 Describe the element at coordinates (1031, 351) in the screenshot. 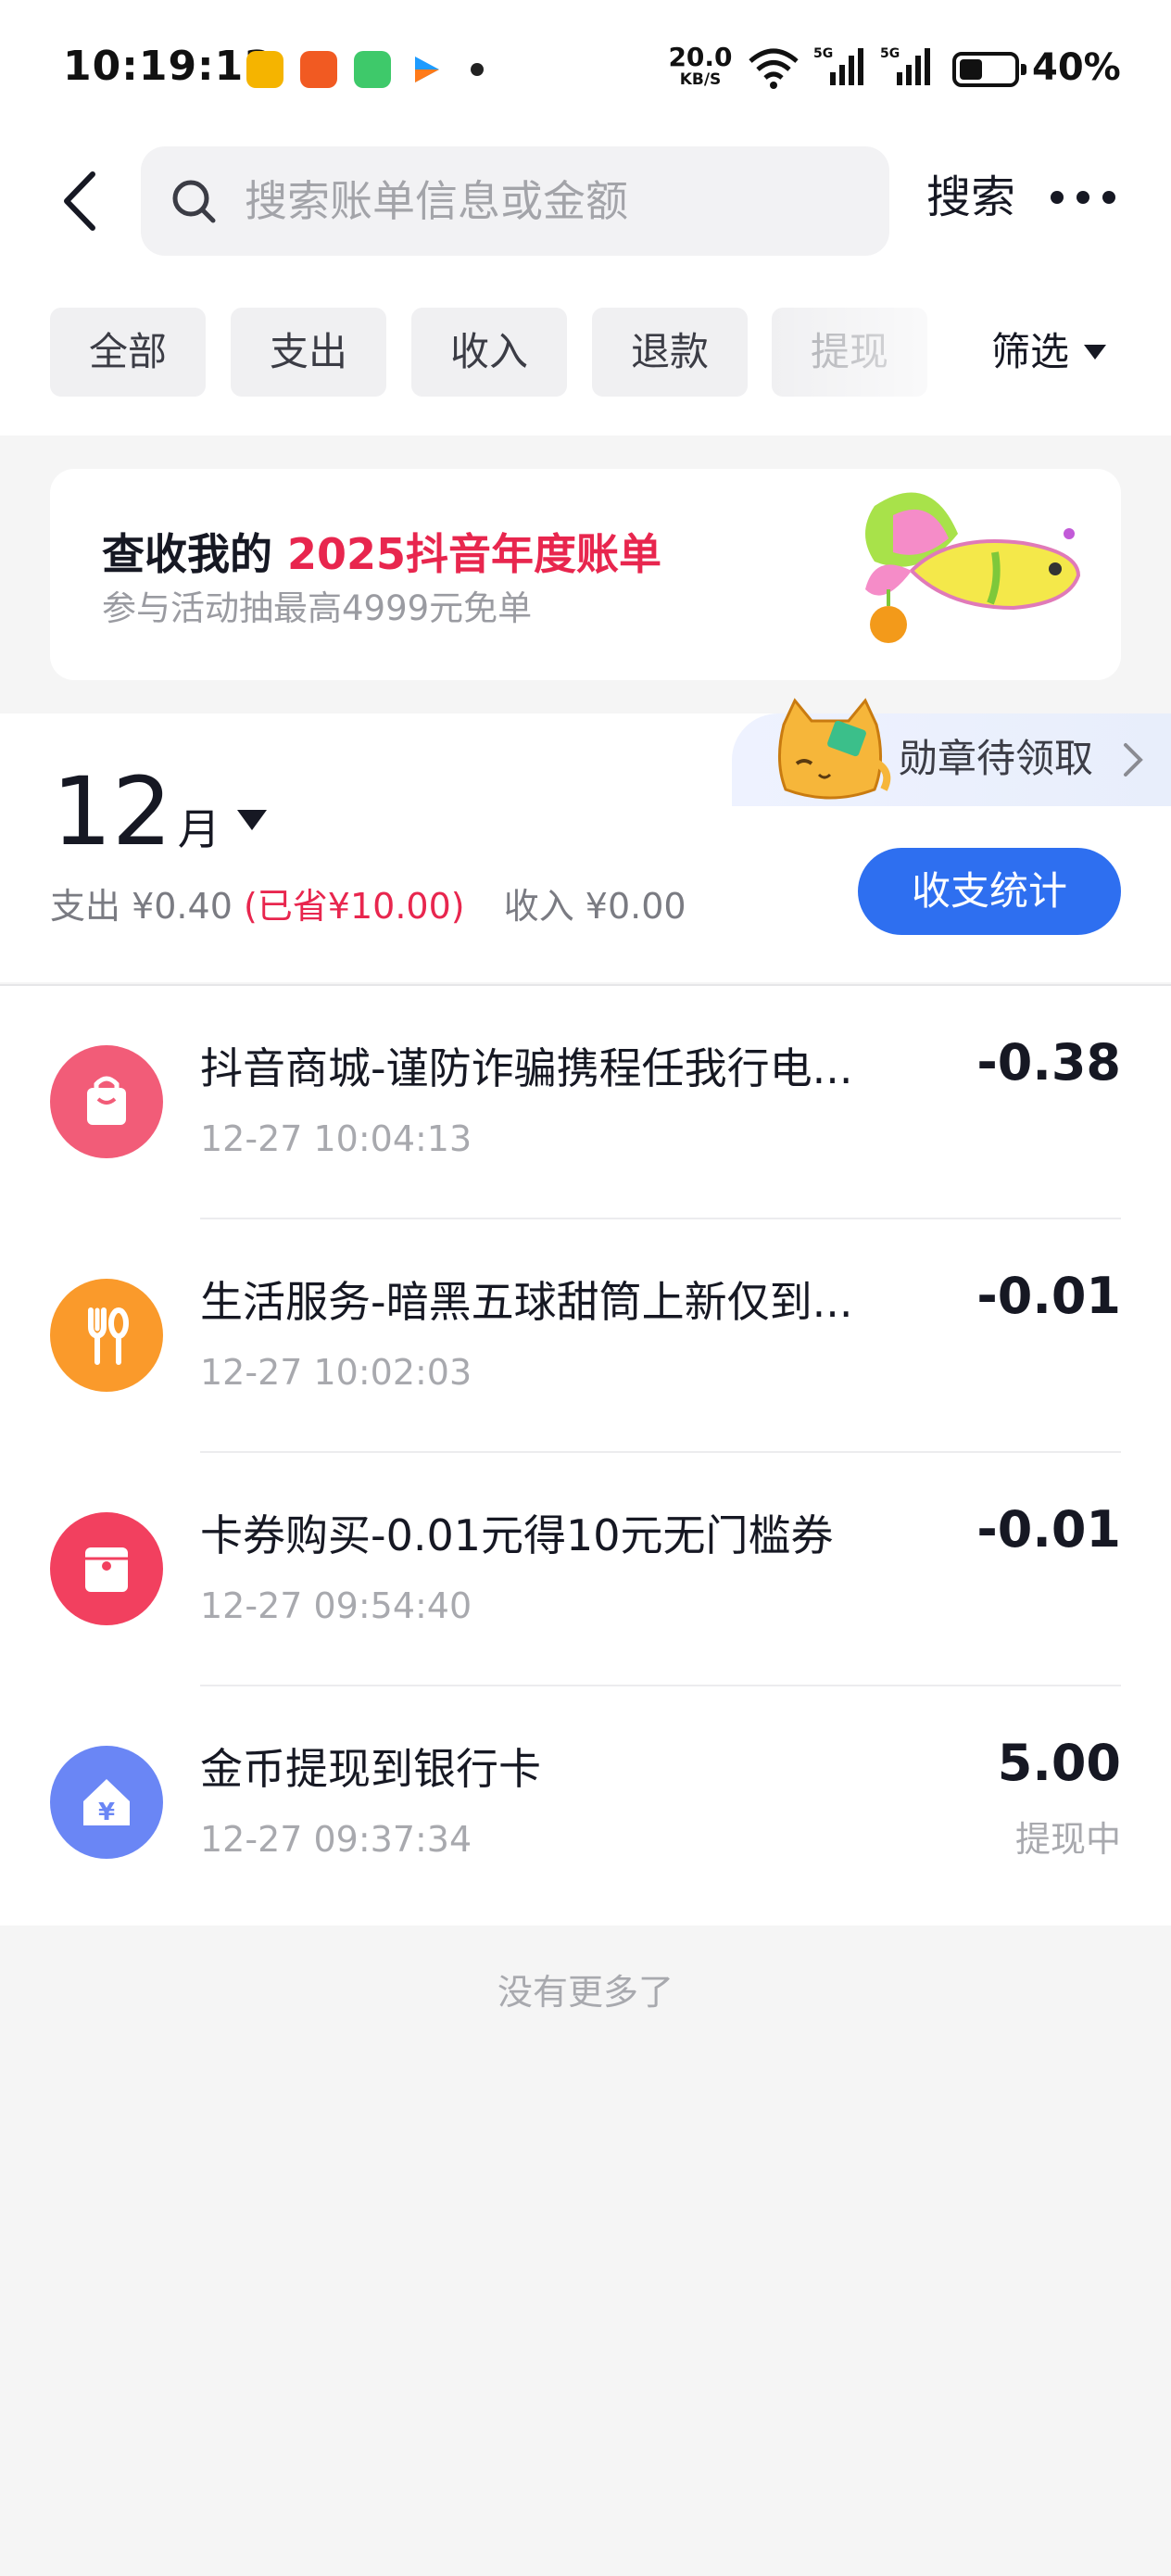

I see `filter-label: 筛选` at that location.